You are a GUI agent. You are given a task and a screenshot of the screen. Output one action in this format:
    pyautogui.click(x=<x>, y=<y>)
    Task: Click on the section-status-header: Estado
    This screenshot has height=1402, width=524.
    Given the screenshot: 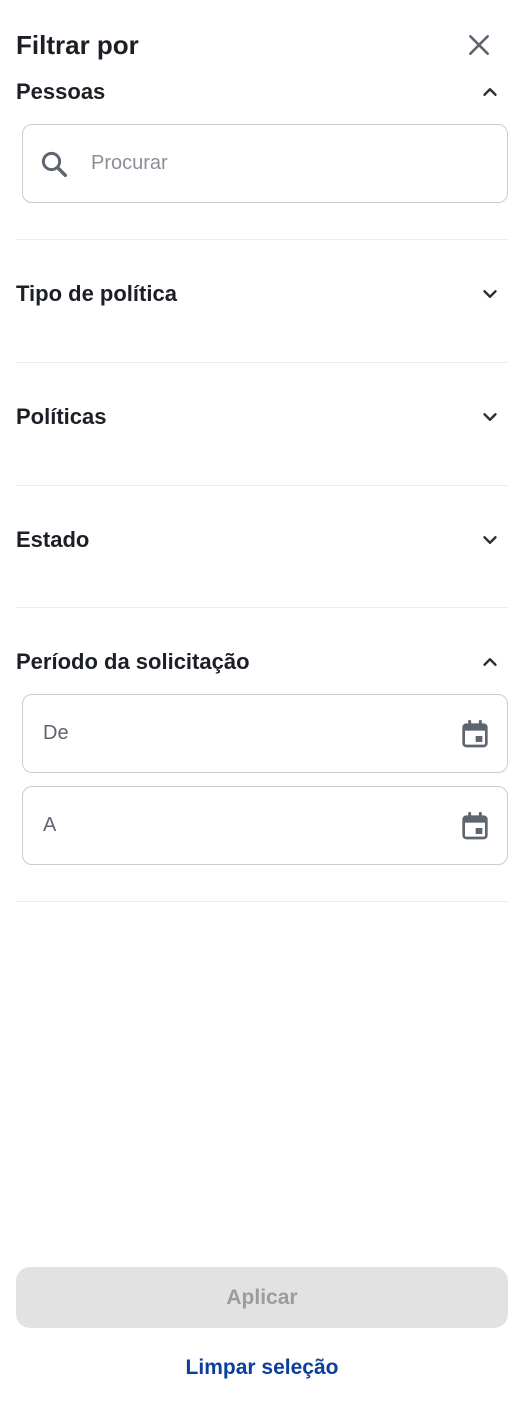 What is the action you would take?
    pyautogui.click(x=262, y=540)
    